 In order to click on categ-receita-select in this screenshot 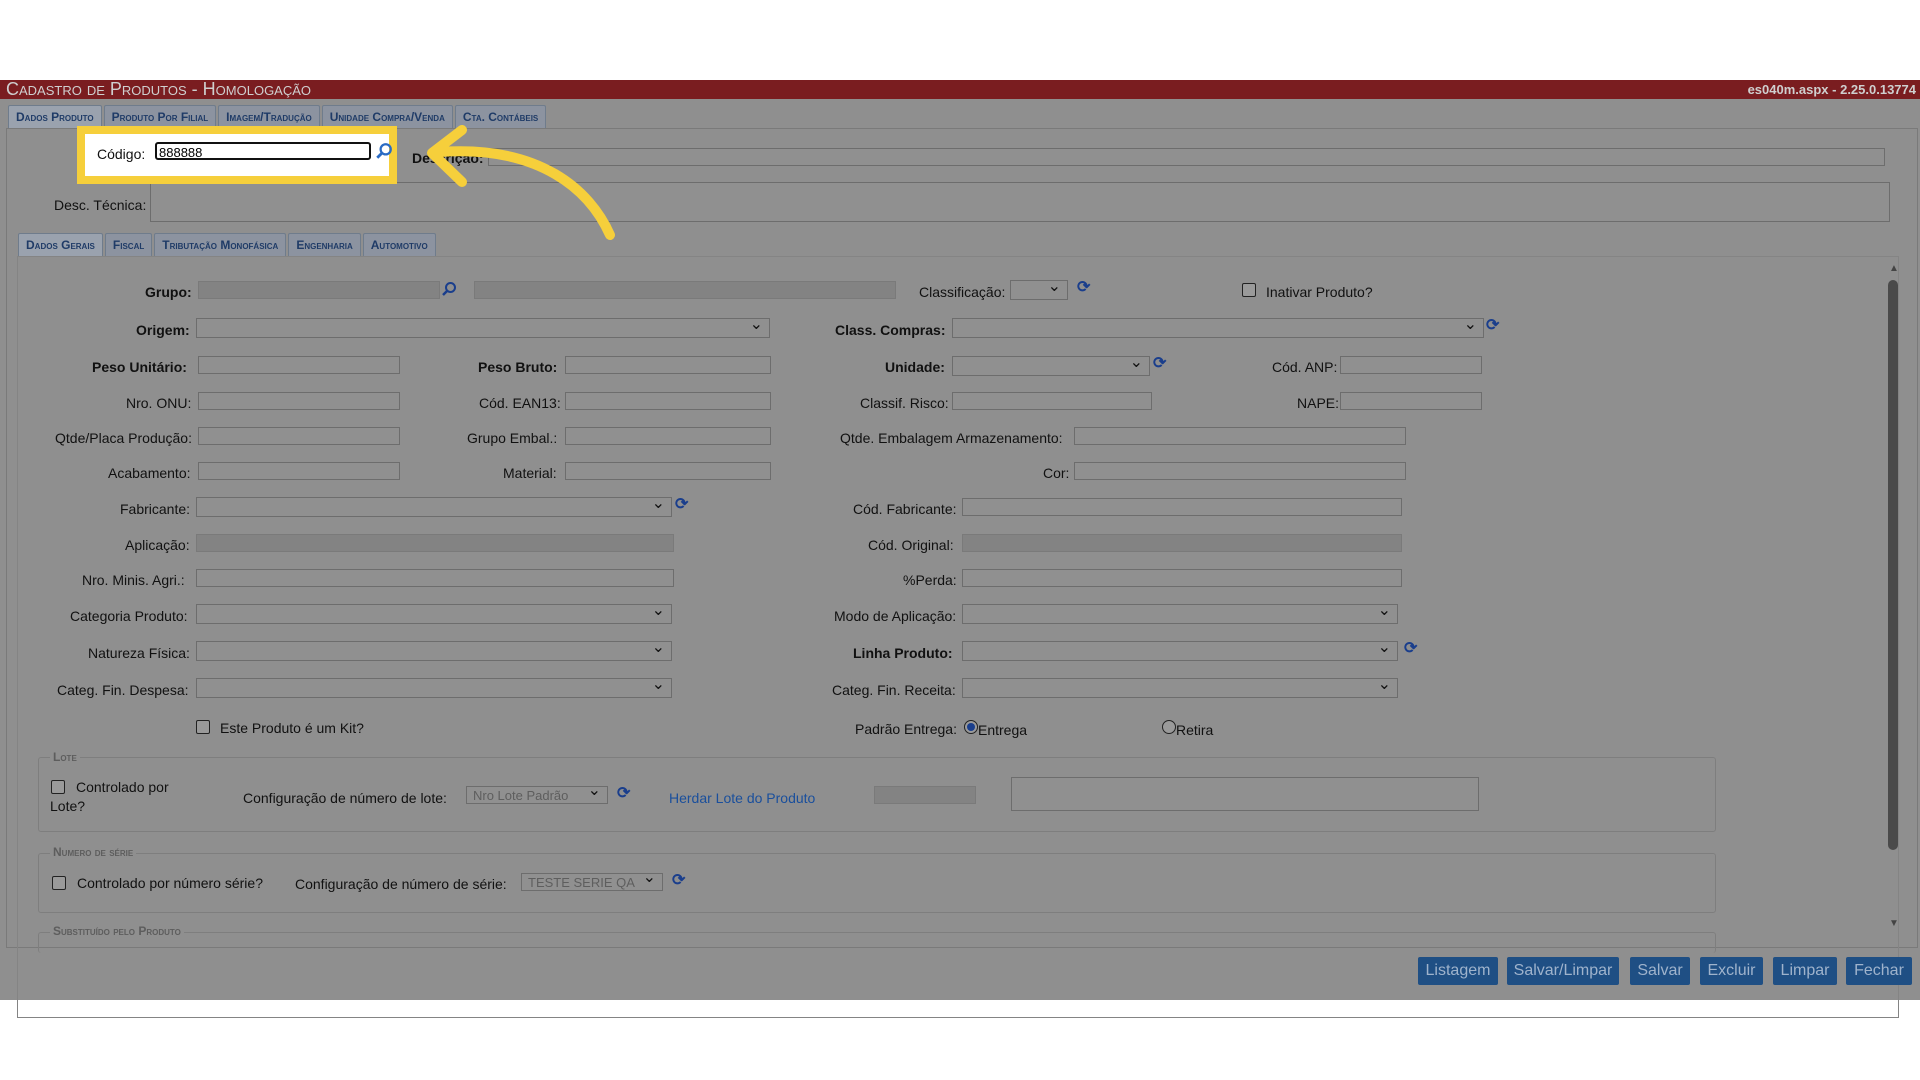, I will do `click(1180, 686)`.